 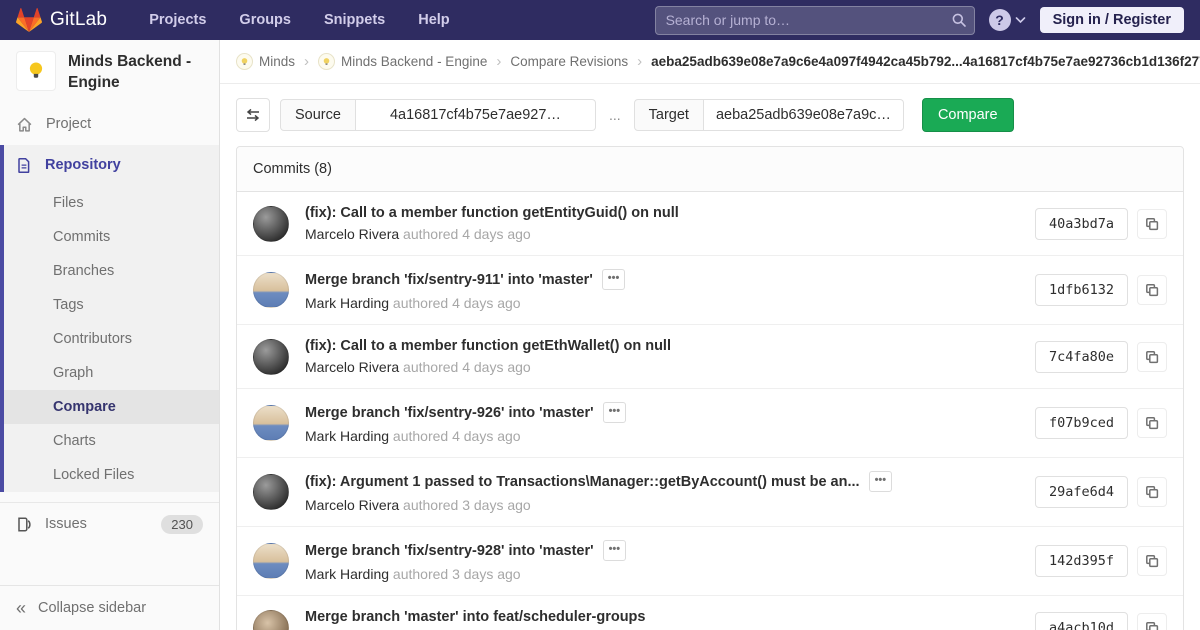 I want to click on sidebar-item-label: Project, so click(x=69, y=124).